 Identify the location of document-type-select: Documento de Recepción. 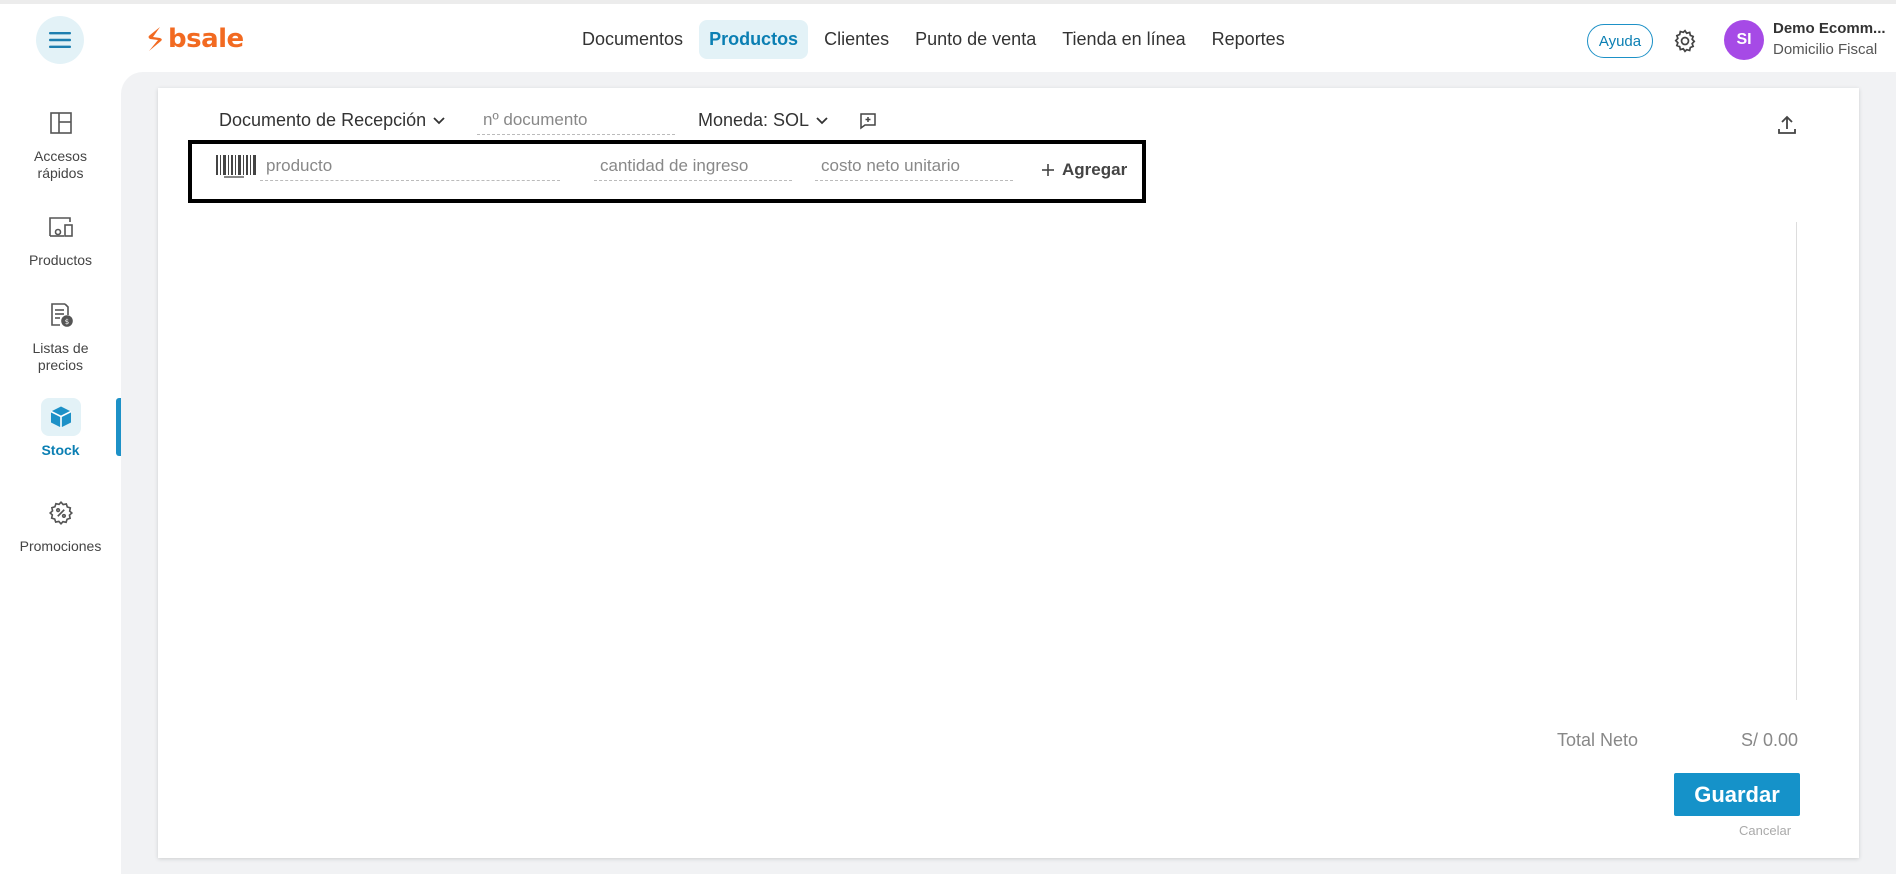
(332, 120).